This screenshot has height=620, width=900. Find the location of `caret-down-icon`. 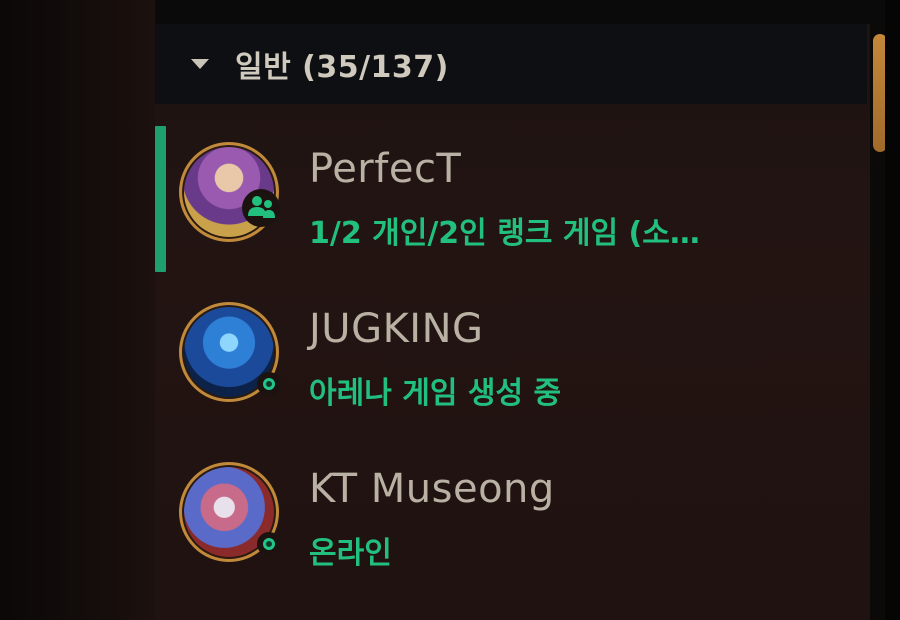

caret-down-icon is located at coordinates (200, 64).